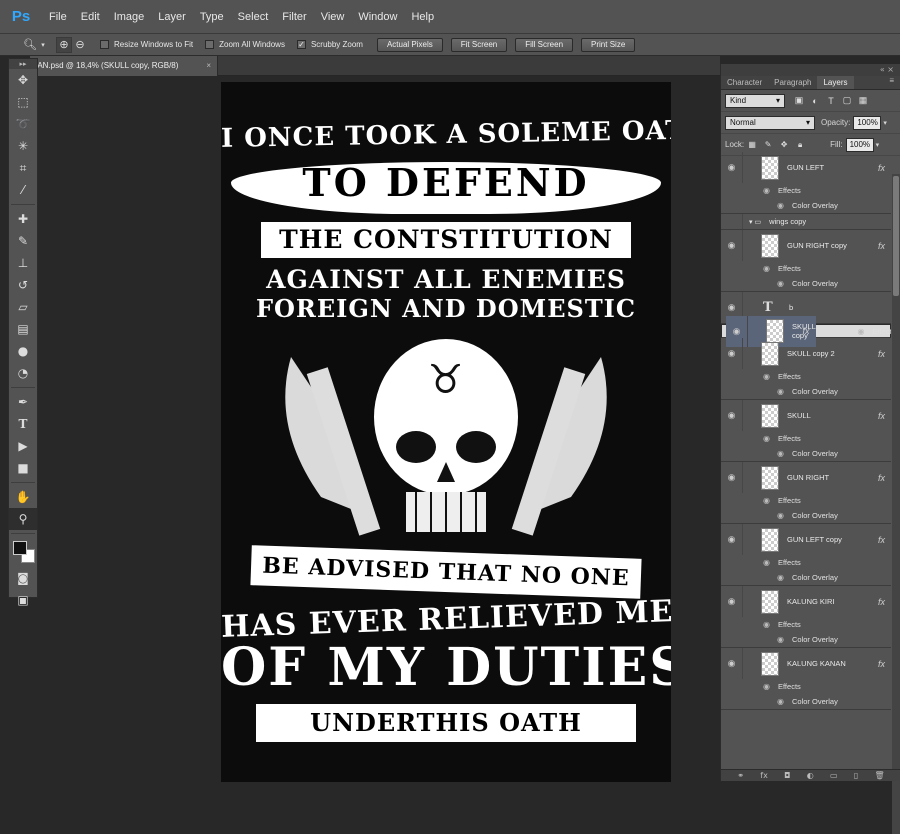 Image resolution: width=900 pixels, height=834 pixels. I want to click on layer-name: KALUNG KIRI, so click(839, 601).